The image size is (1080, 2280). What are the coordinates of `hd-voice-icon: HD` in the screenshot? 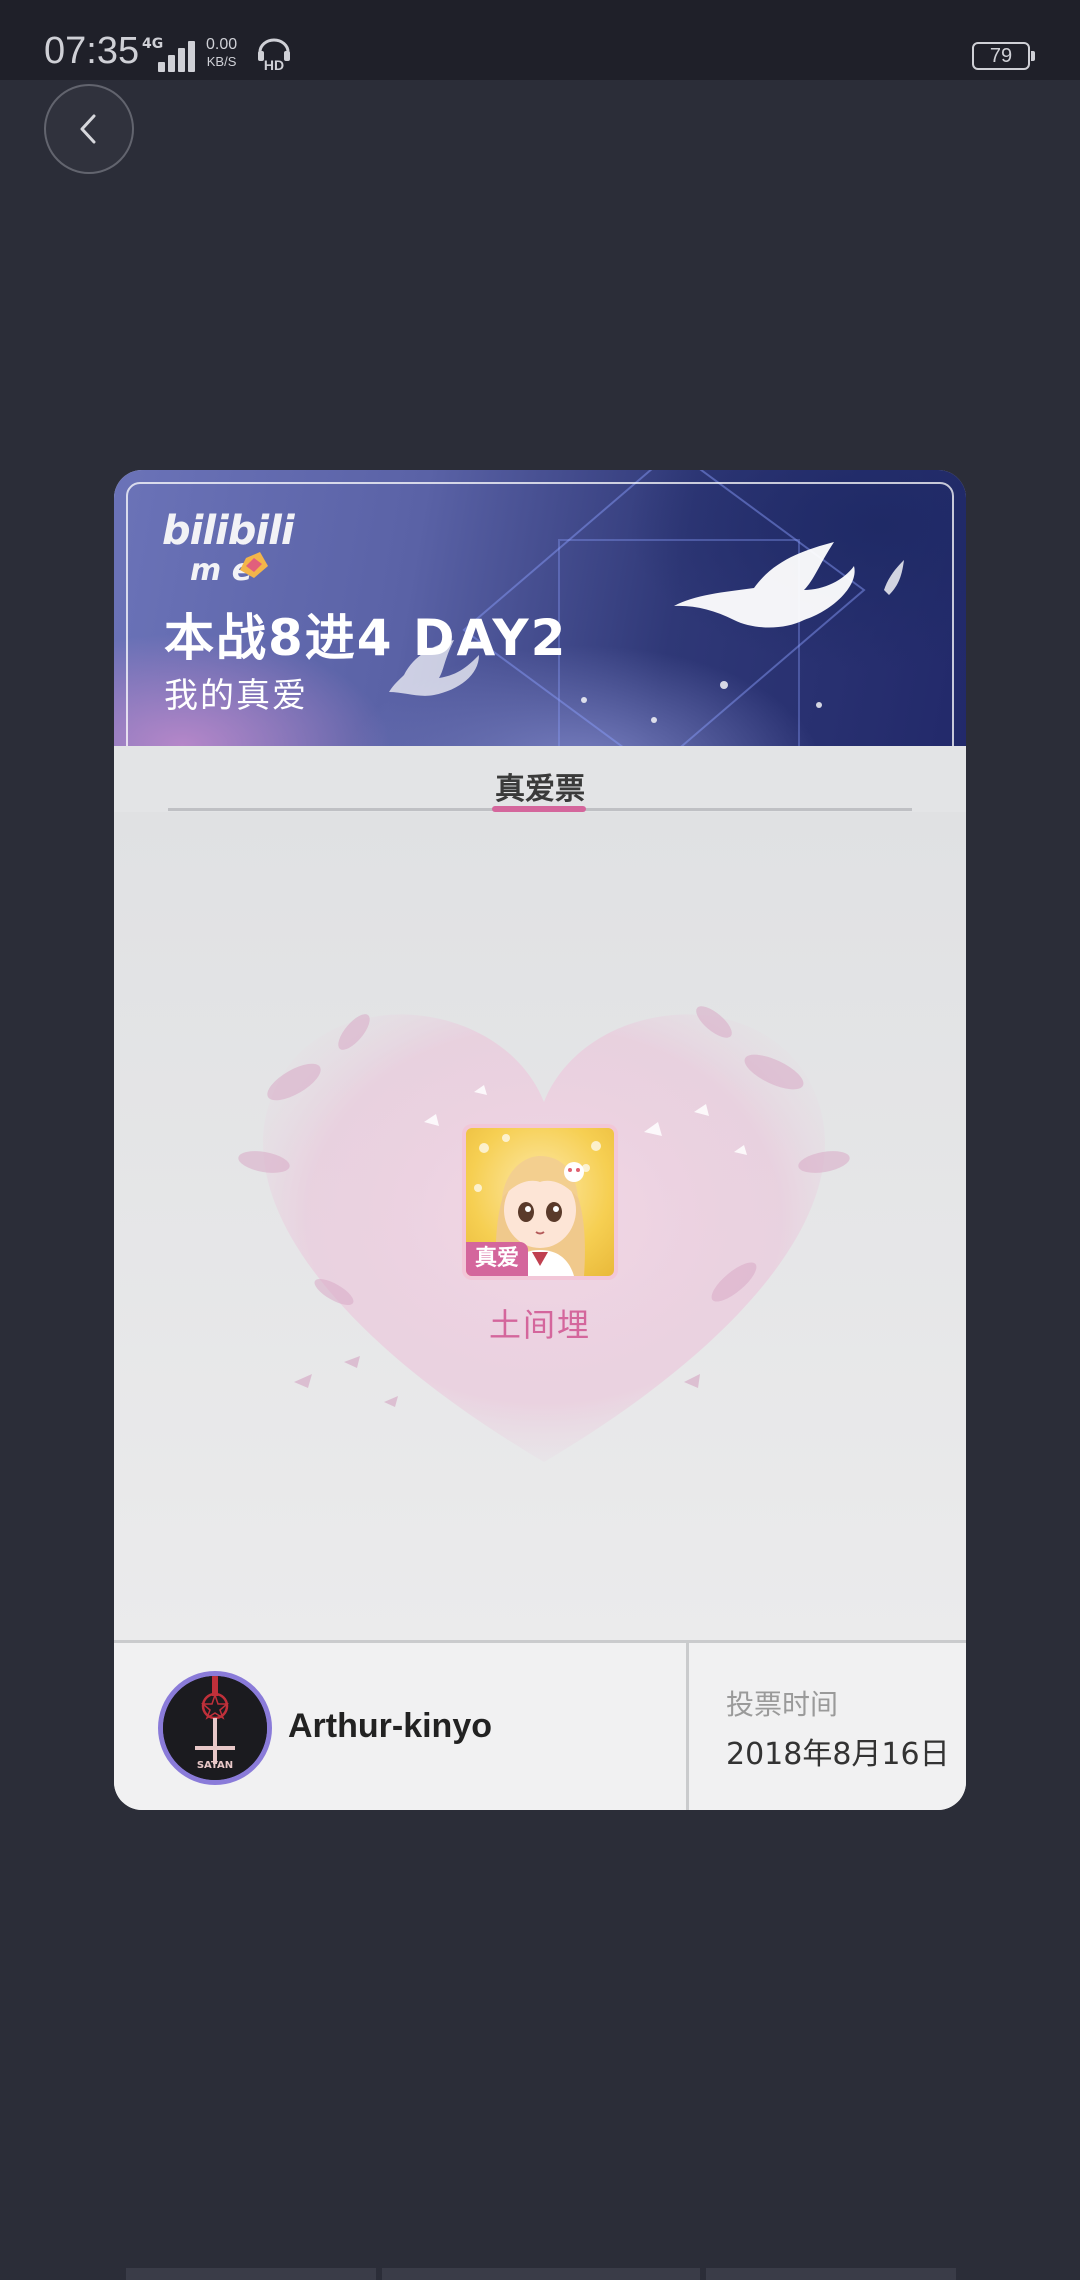 It's located at (274, 55).